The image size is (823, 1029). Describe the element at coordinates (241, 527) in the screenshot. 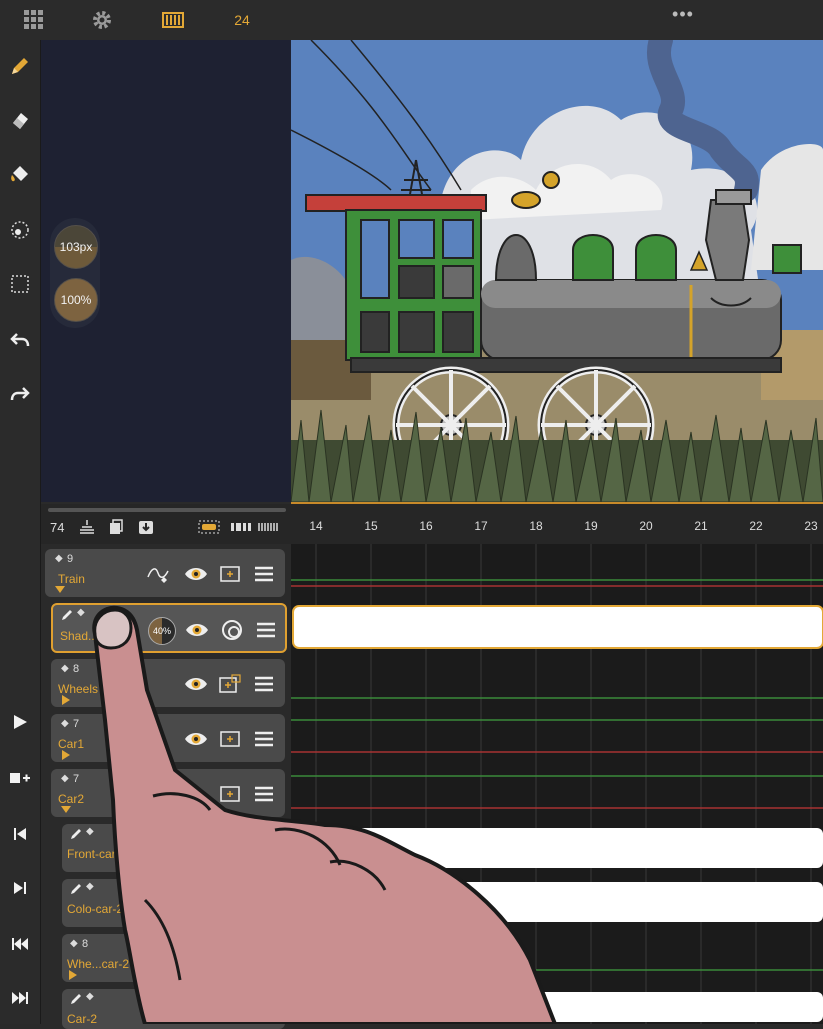

I see `frame-spacing-icon` at that location.